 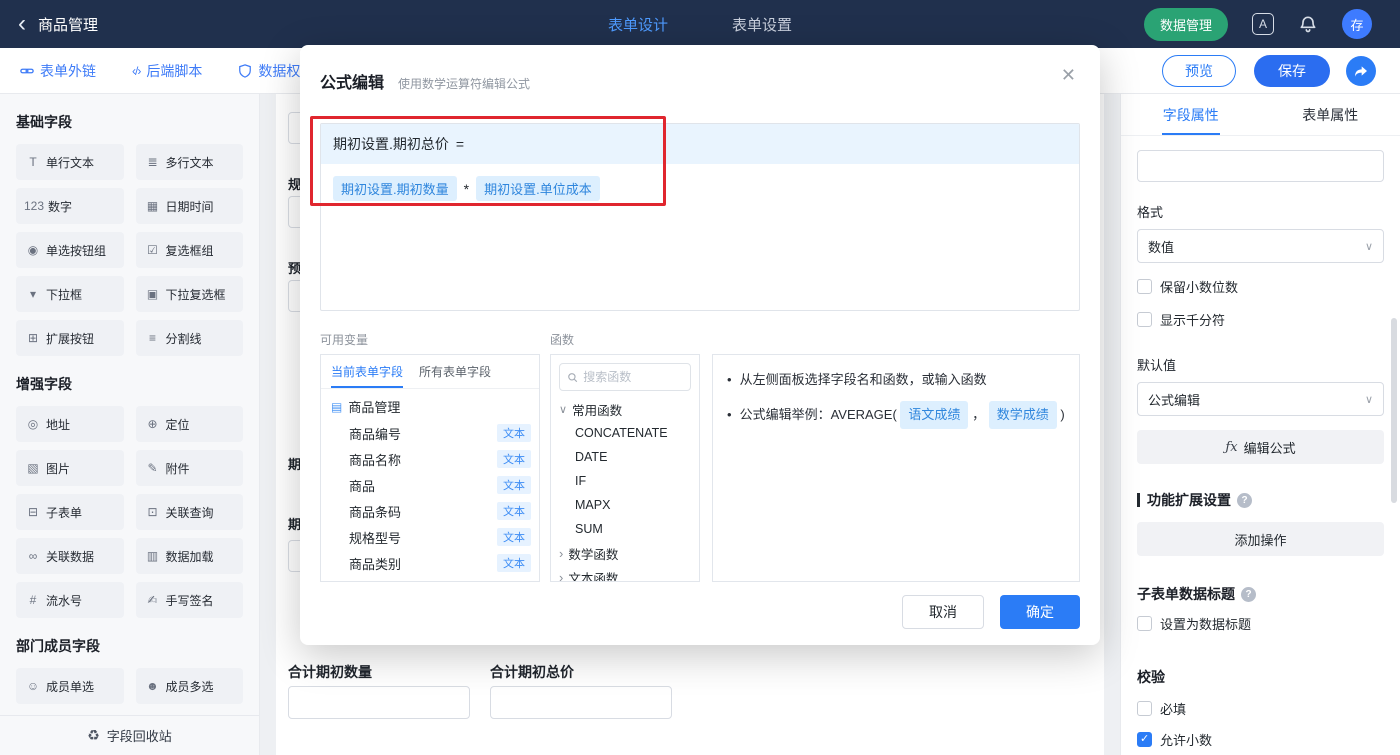 What do you see at coordinates (1260, 677) in the screenshot?
I see `validation-heading: 校验` at bounding box center [1260, 677].